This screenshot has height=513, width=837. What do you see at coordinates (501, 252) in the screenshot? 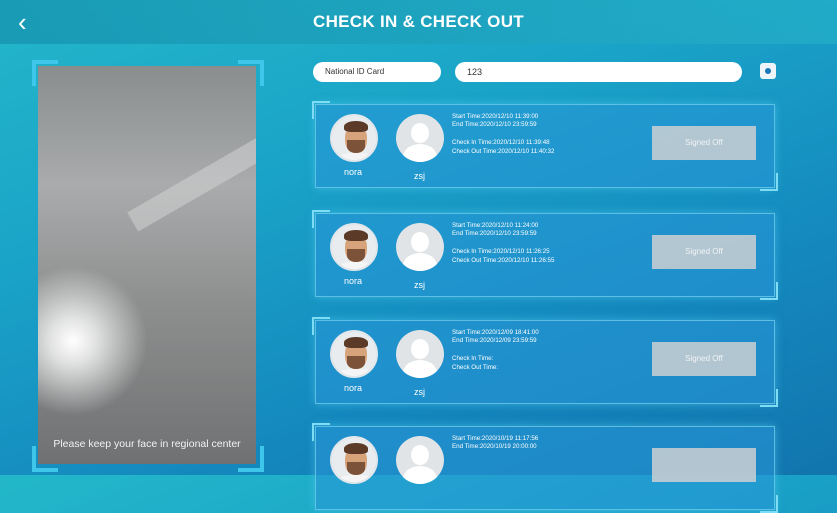
I see `check-in-time: Check In Time:2020/12/10 11:26:25` at bounding box center [501, 252].